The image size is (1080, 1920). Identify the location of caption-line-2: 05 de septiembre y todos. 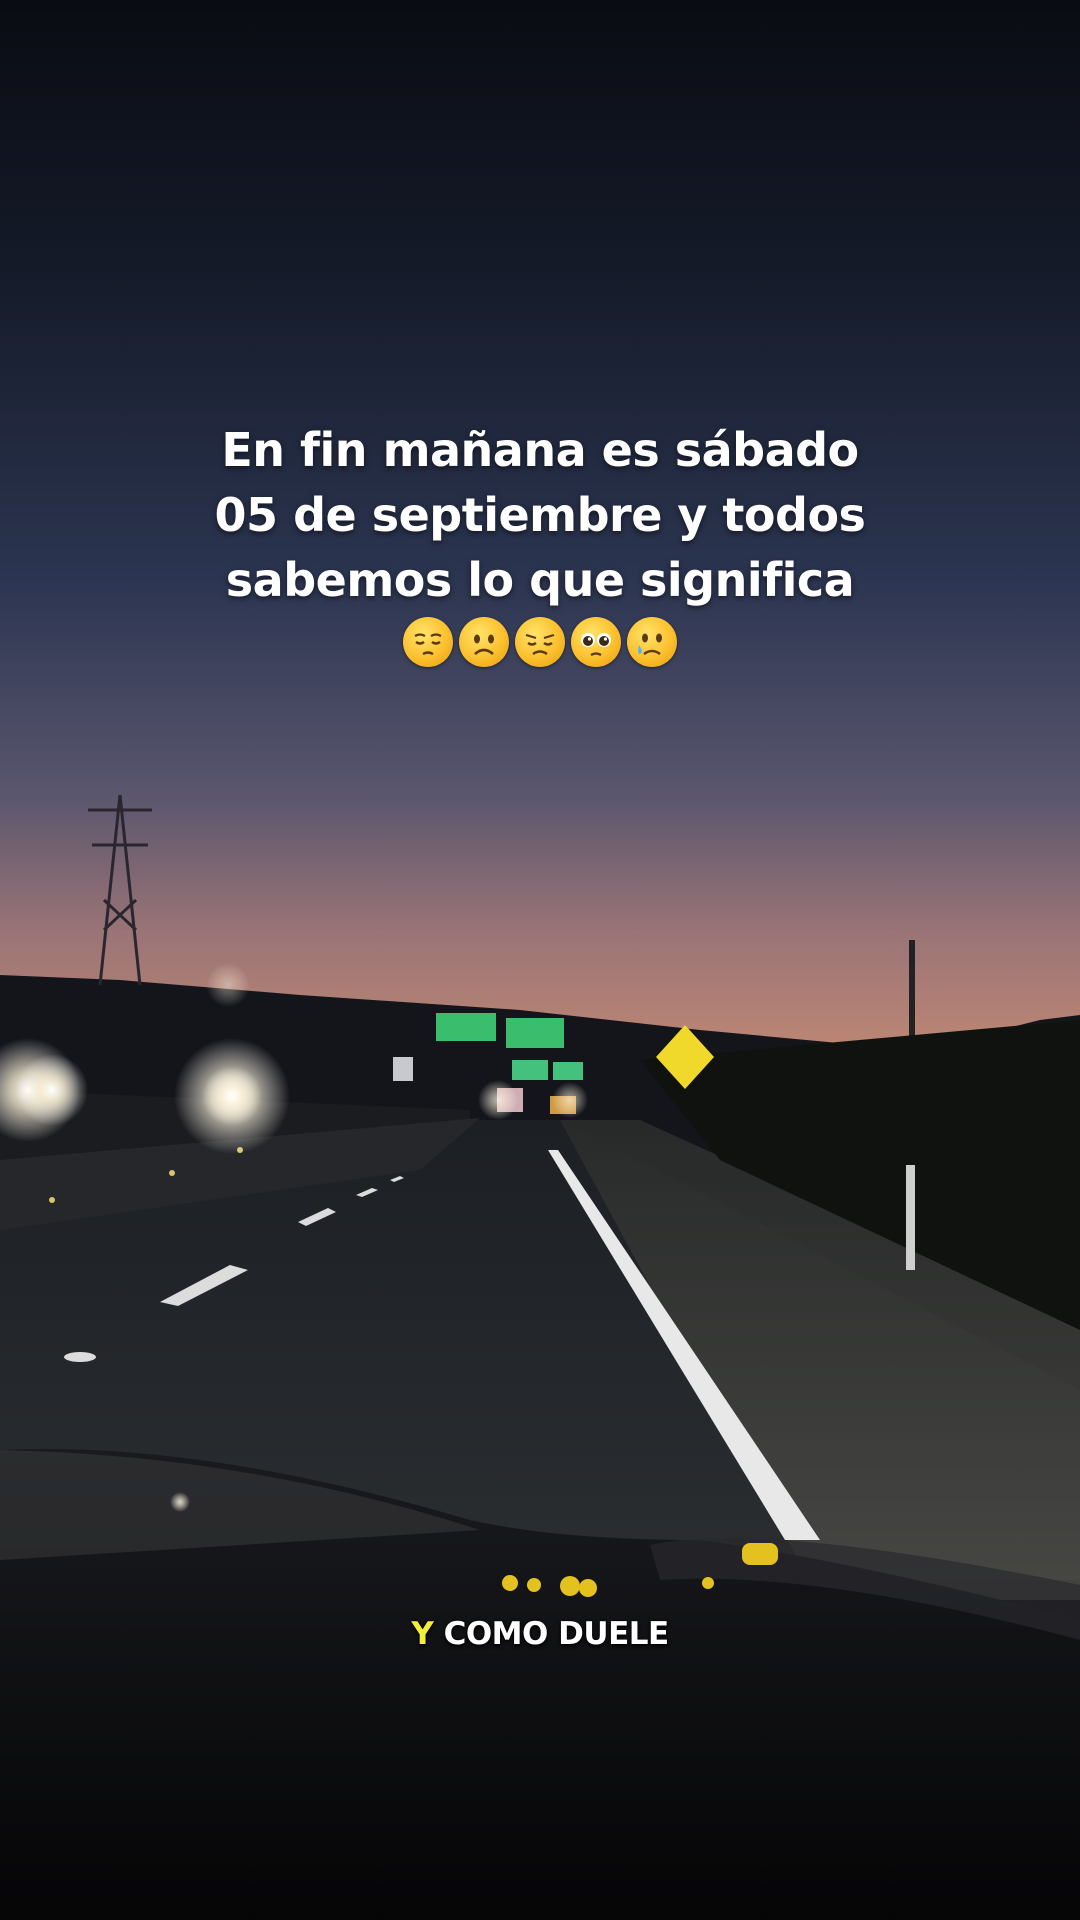
(540, 515).